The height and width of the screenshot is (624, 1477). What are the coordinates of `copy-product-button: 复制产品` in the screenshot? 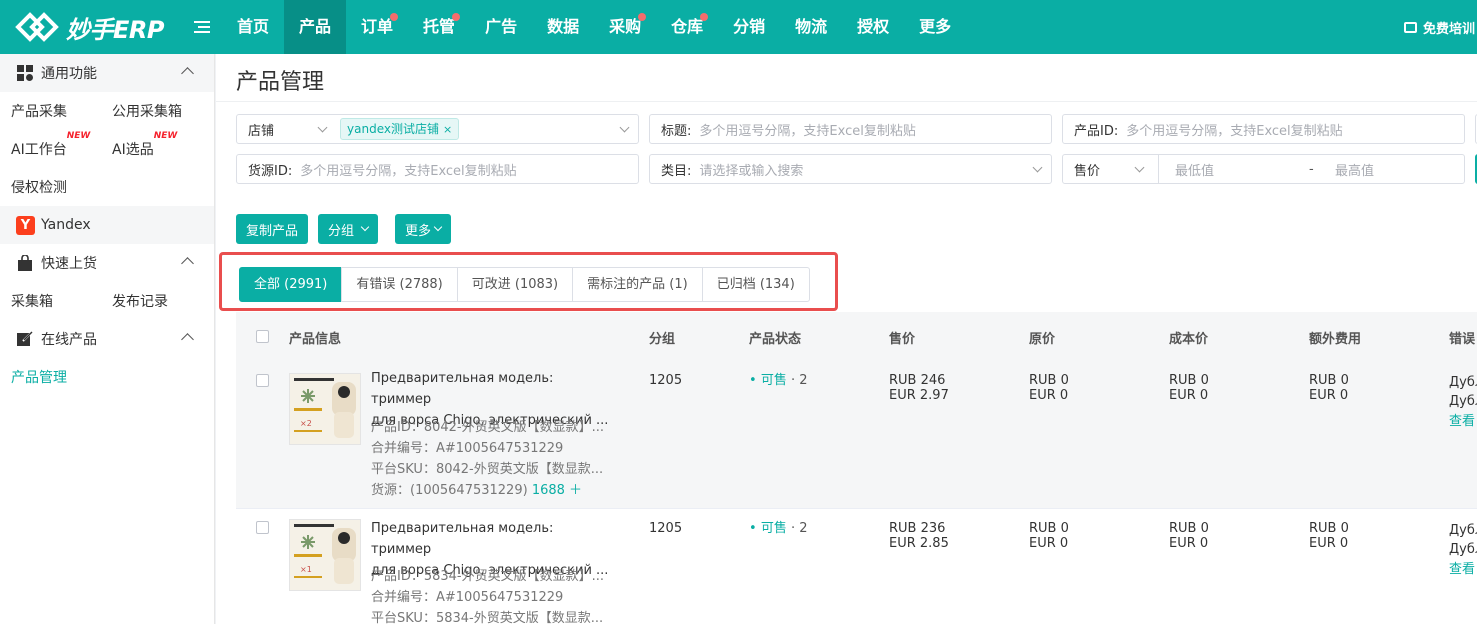 It's located at (272, 229).